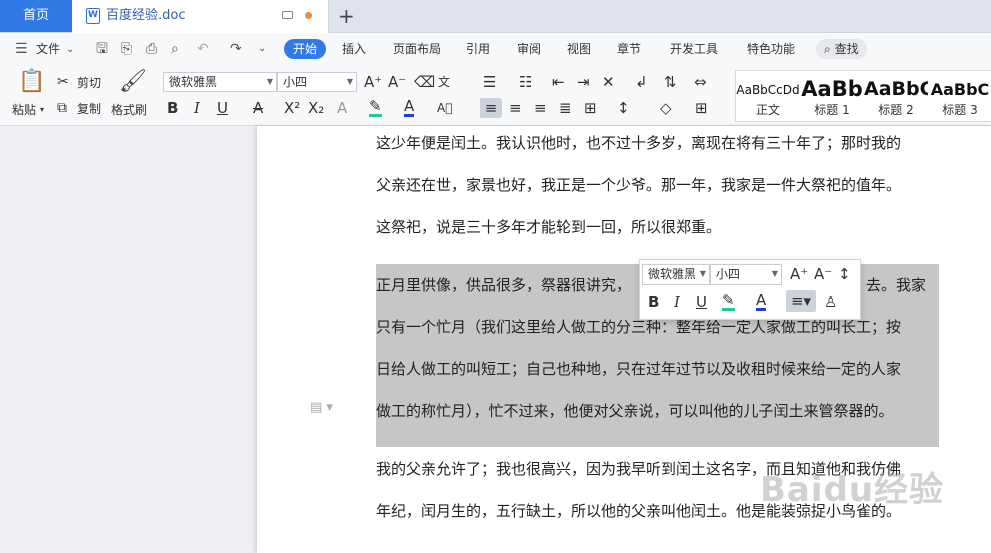 This screenshot has width=991, height=553. What do you see at coordinates (417, 49) in the screenshot?
I see `menu-tab-page-layout: 页面布局` at bounding box center [417, 49].